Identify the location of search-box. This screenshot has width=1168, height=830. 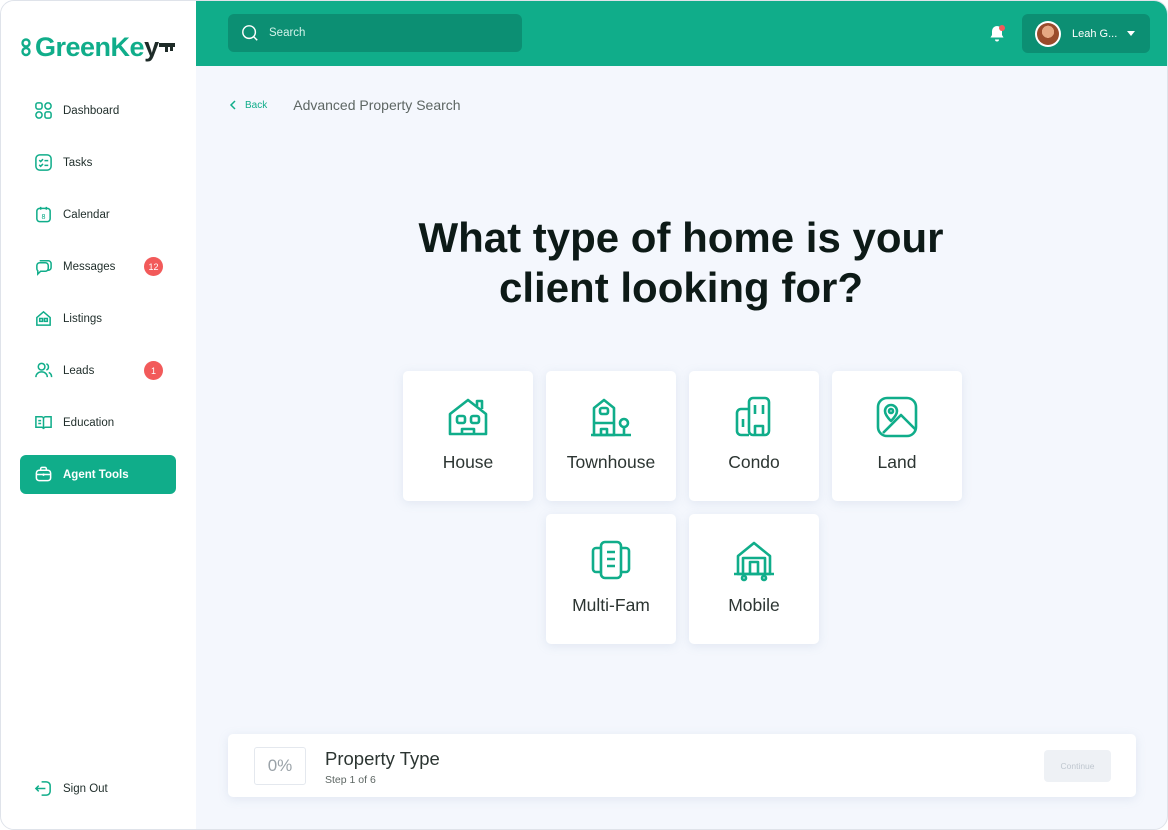
(375, 33).